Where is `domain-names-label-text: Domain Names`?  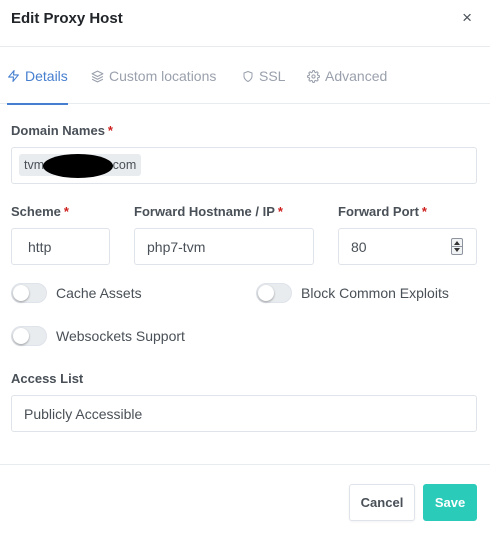
domain-names-label-text: Domain Names is located at coordinates (58, 130).